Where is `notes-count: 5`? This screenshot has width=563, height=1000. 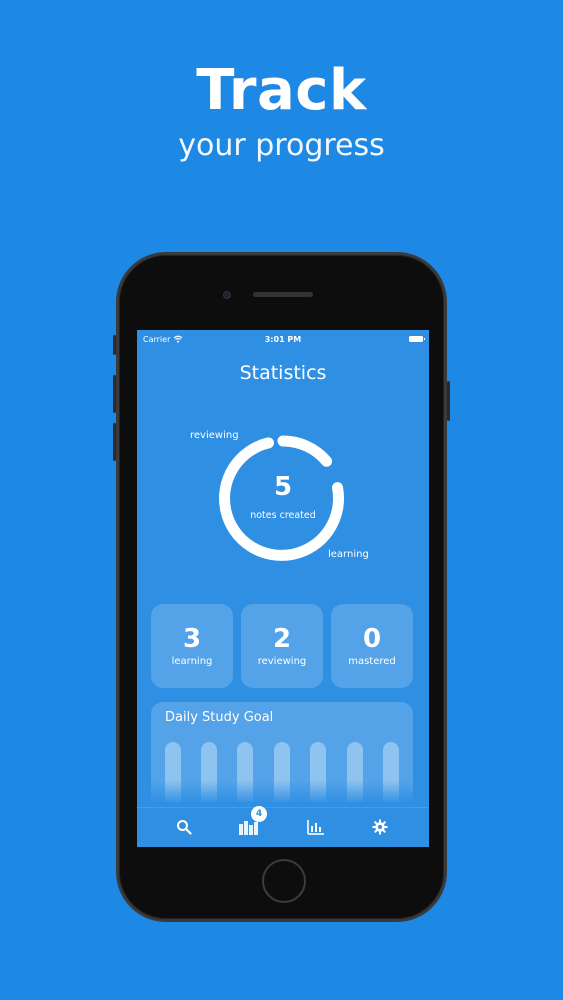
notes-count: 5 is located at coordinates (283, 487).